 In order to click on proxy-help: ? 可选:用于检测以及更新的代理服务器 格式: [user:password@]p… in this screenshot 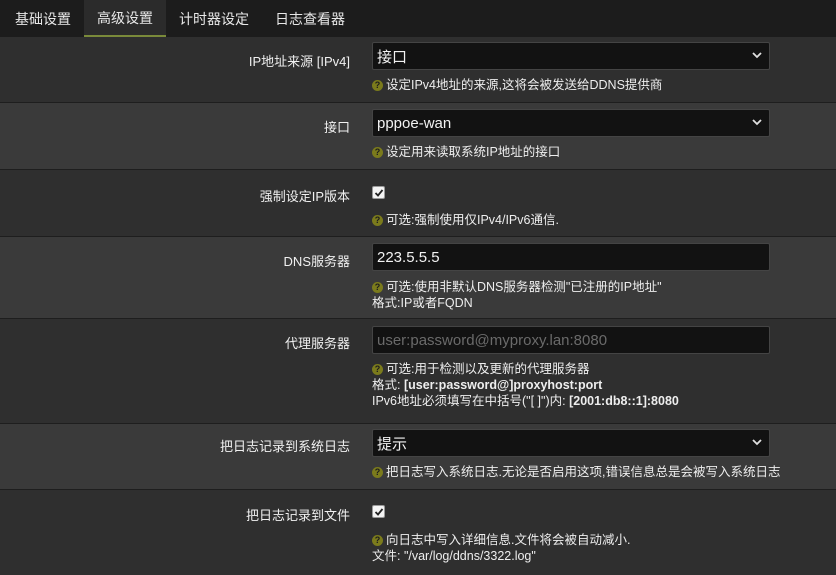, I will do `click(525, 385)`.